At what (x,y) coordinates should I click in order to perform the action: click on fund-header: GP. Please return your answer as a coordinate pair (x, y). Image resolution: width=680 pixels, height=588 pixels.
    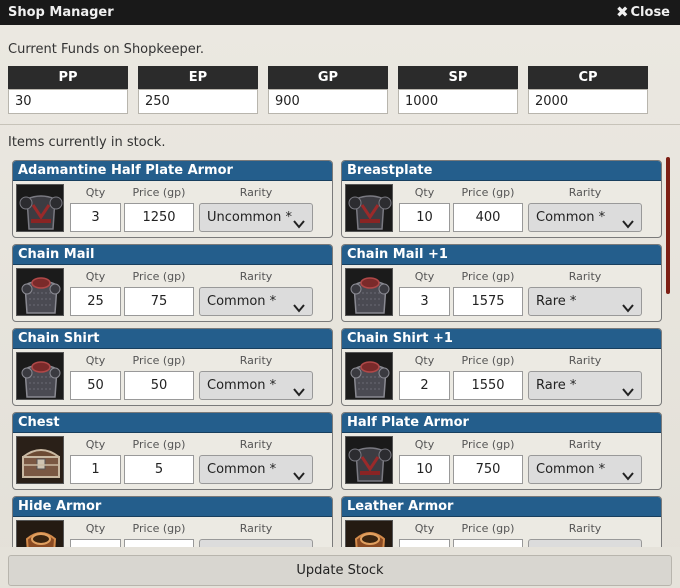
    Looking at the image, I should click on (328, 77).